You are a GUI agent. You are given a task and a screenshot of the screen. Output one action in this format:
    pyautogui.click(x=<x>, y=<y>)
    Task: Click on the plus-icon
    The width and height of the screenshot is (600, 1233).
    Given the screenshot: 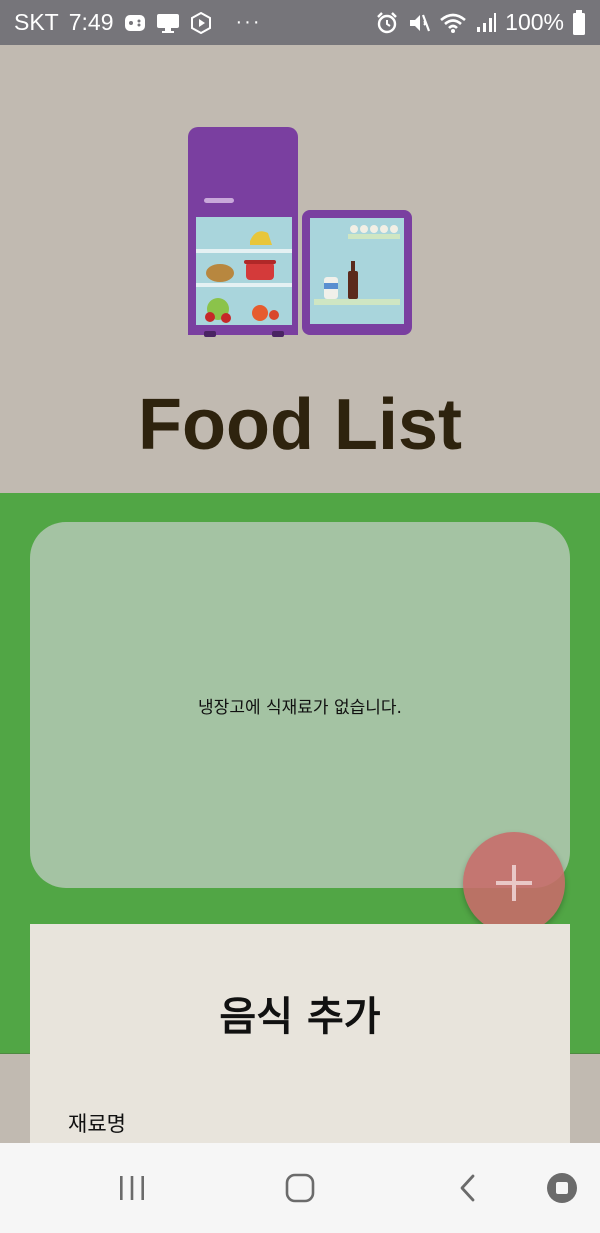 What is the action you would take?
    pyautogui.click(x=514, y=883)
    